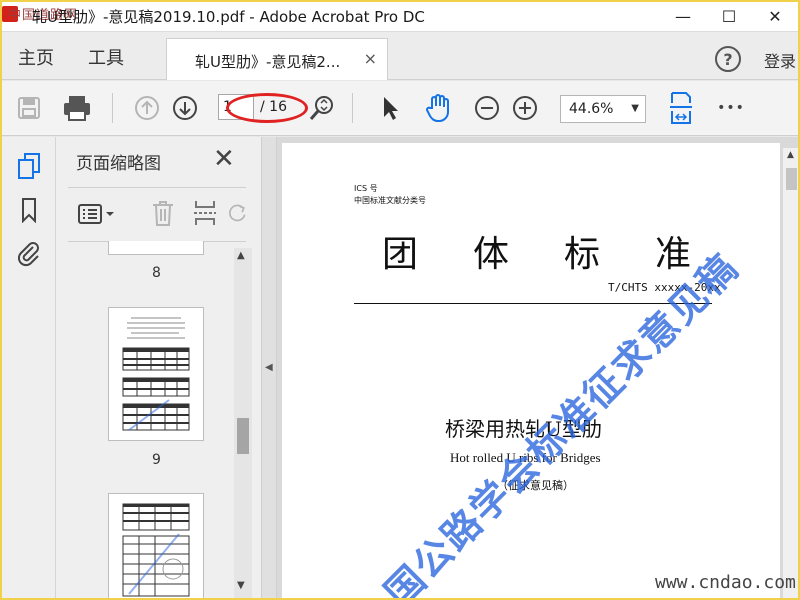 The height and width of the screenshot is (600, 800). I want to click on maximize-button: ☐, so click(729, 16).